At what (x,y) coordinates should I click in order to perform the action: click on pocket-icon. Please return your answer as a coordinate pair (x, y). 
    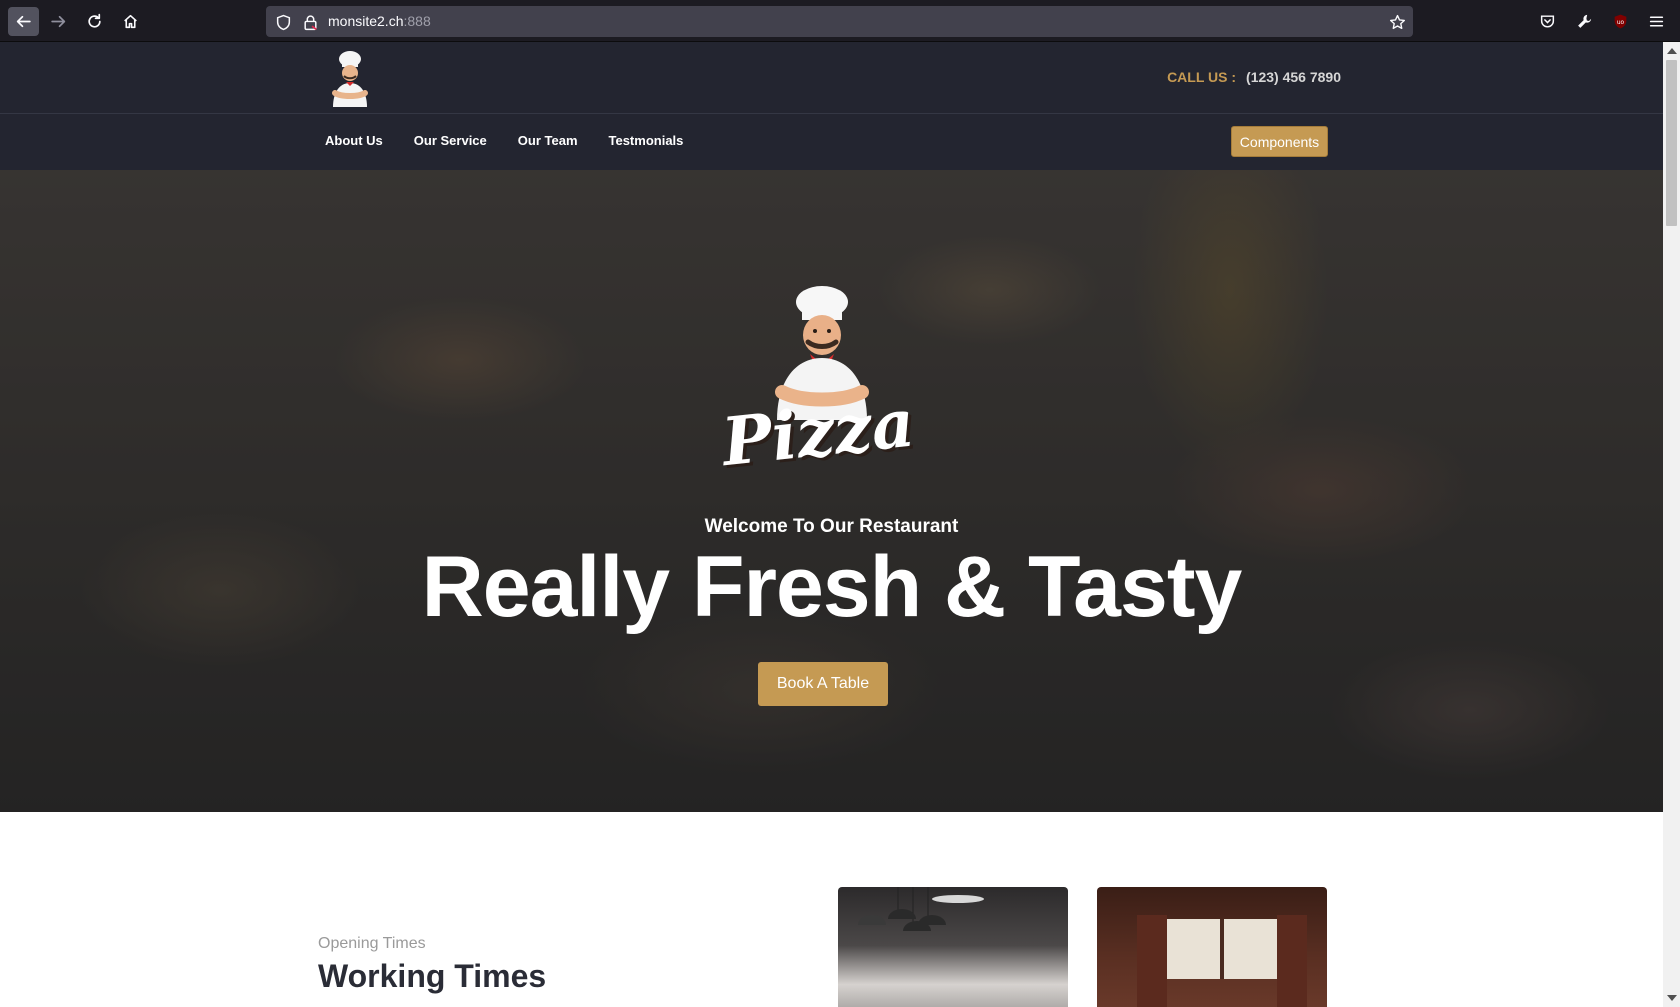
    Looking at the image, I should click on (1547, 21).